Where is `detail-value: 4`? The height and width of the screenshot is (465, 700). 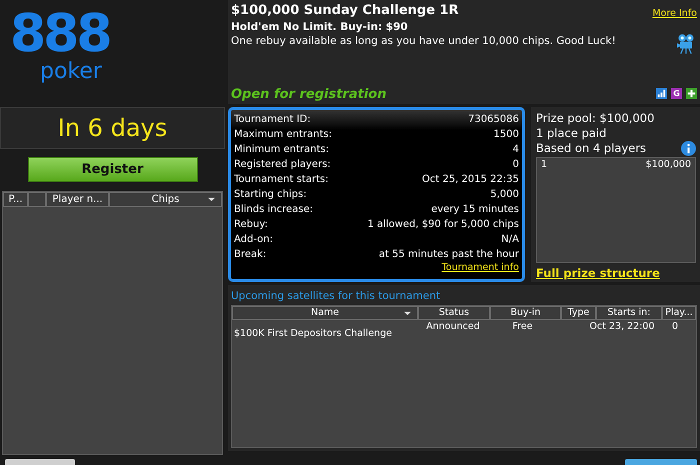 detail-value: 4 is located at coordinates (515, 150).